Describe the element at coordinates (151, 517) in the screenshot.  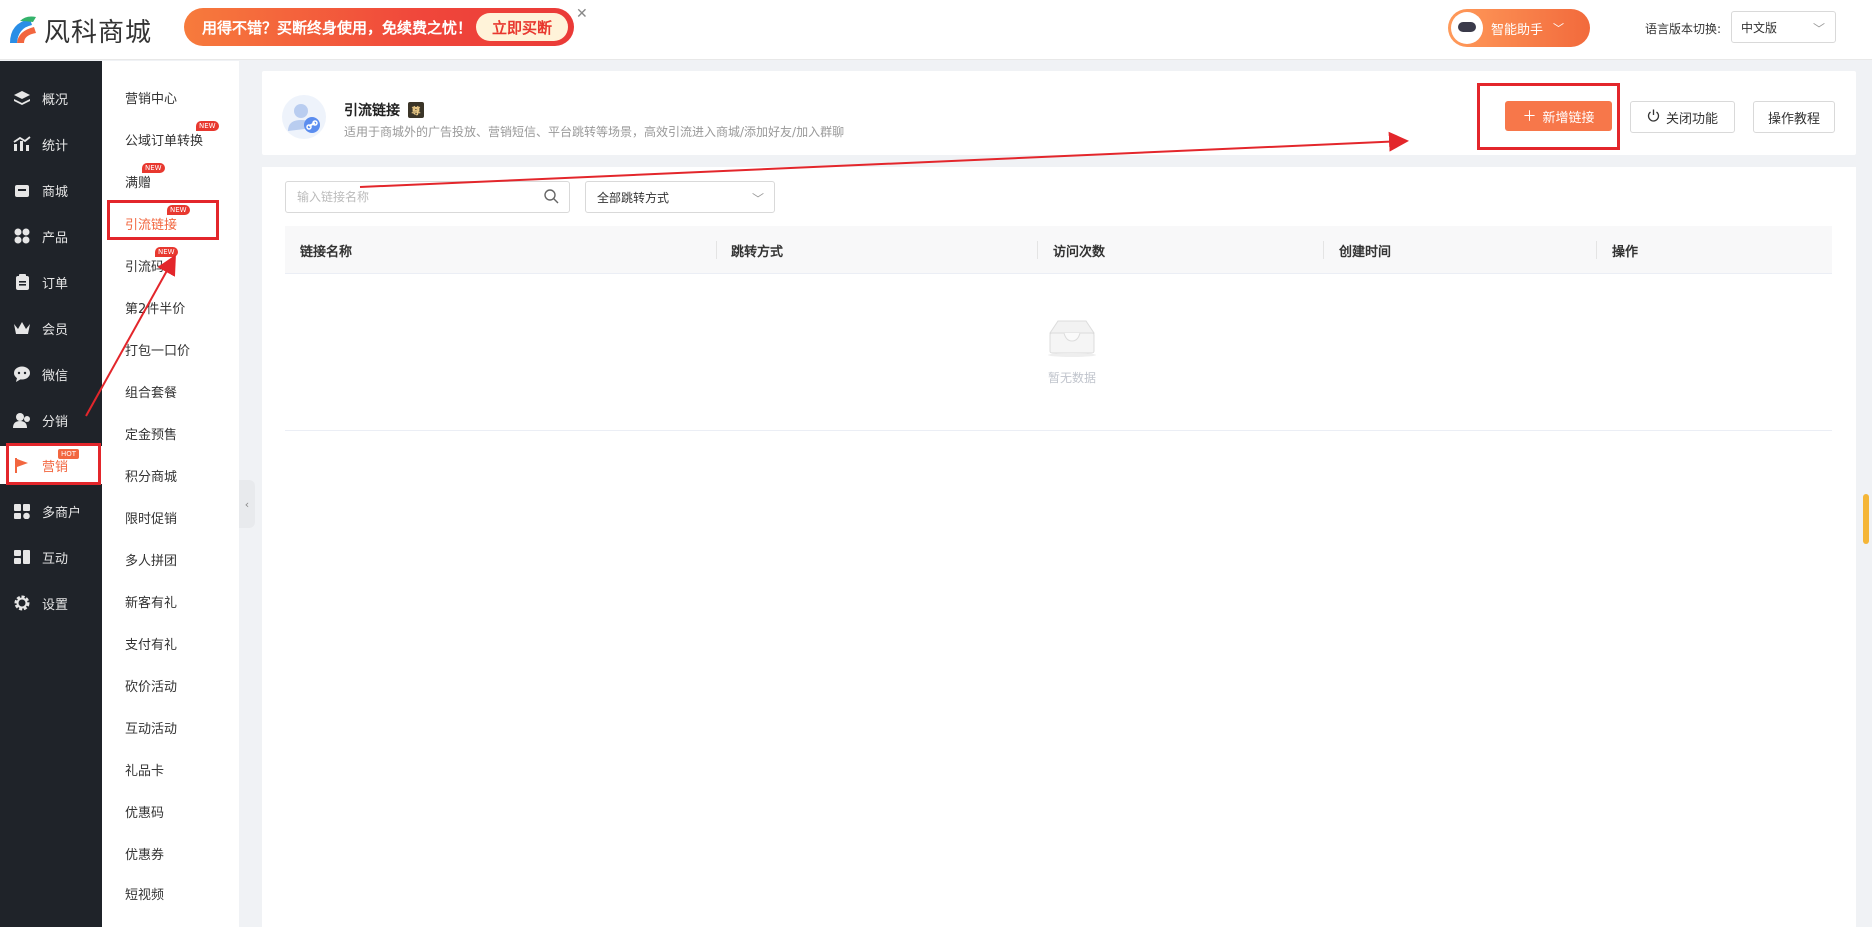
I see `submenu-item-flash-sale: 限时促销` at that location.